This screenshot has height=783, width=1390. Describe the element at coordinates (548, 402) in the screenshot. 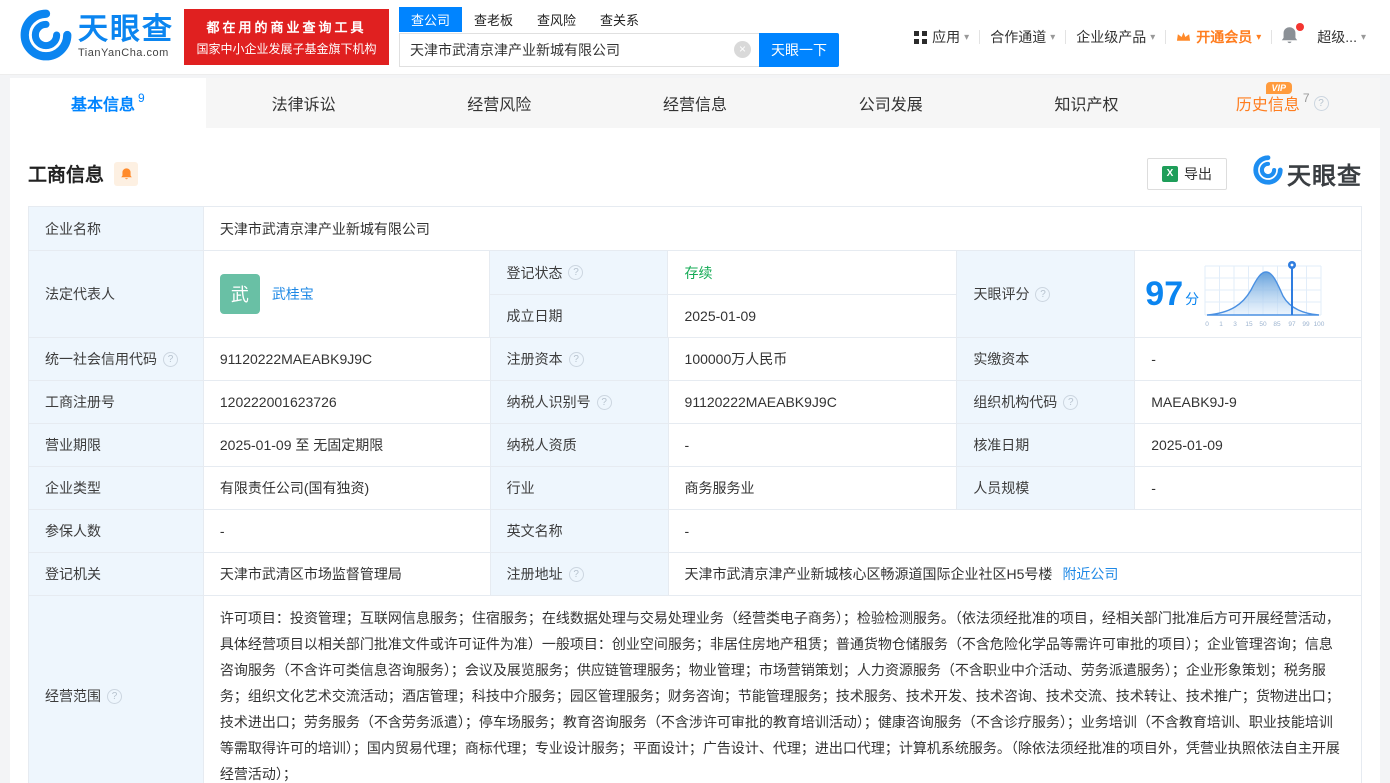

I see `taxpayer-id-label-text: 纳税人识别号` at that location.